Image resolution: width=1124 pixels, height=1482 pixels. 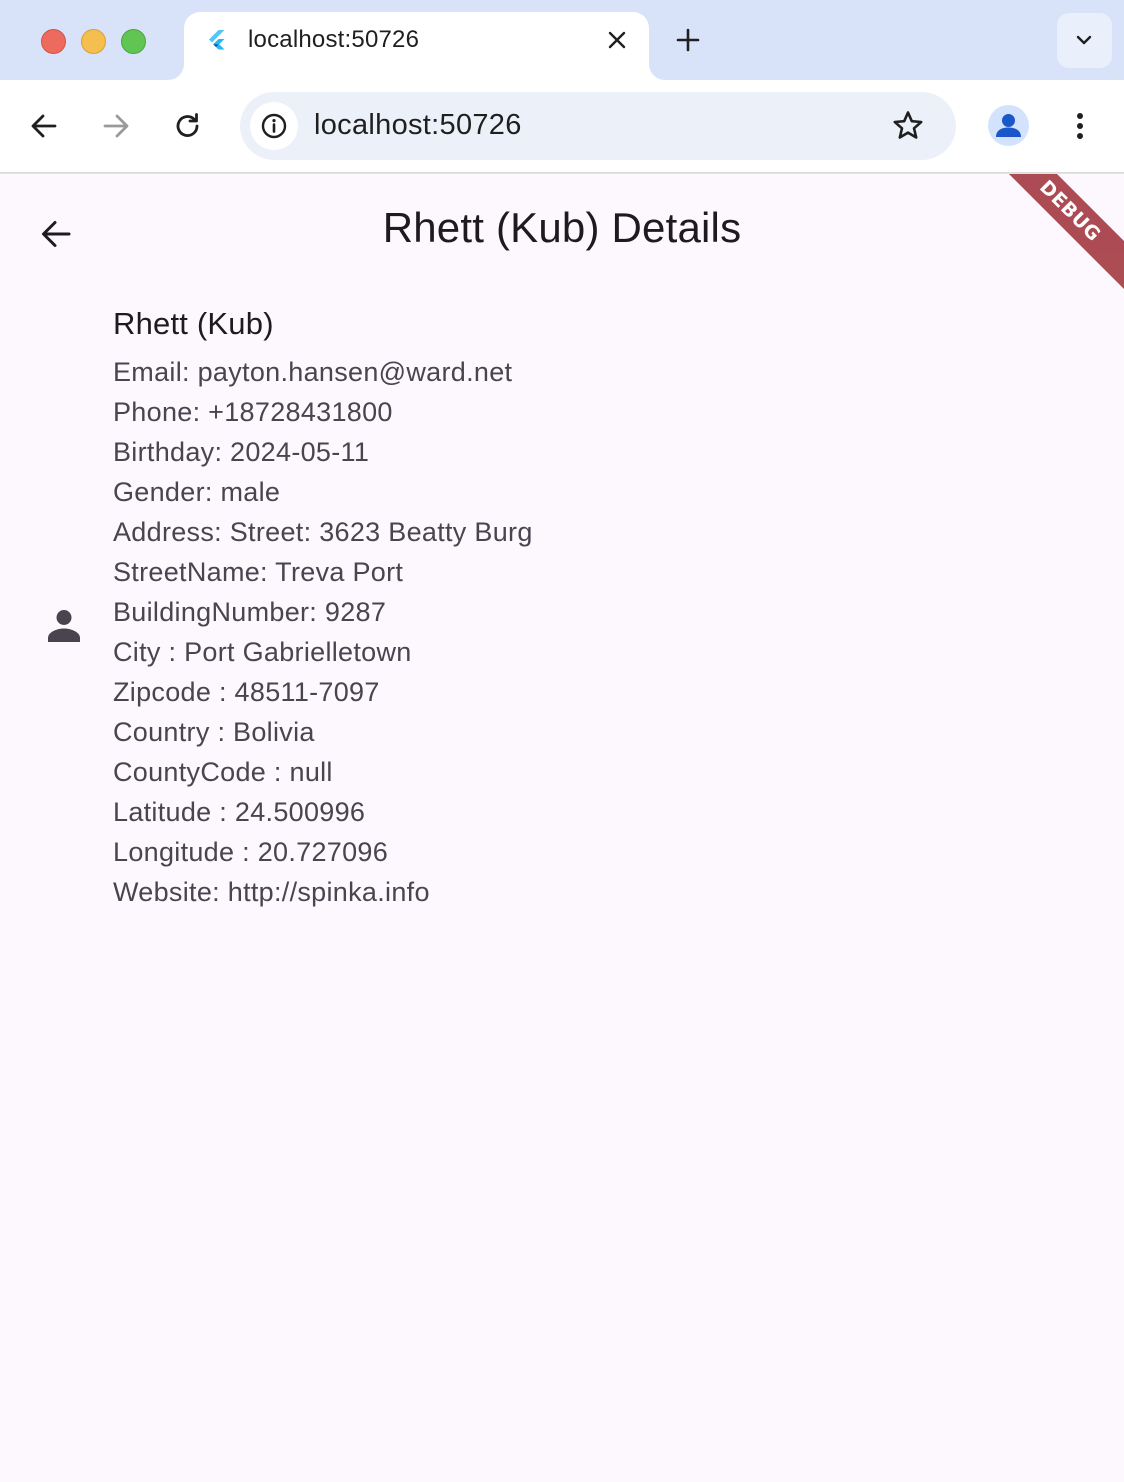 What do you see at coordinates (217, 40) in the screenshot?
I see `flutter-icon` at bounding box center [217, 40].